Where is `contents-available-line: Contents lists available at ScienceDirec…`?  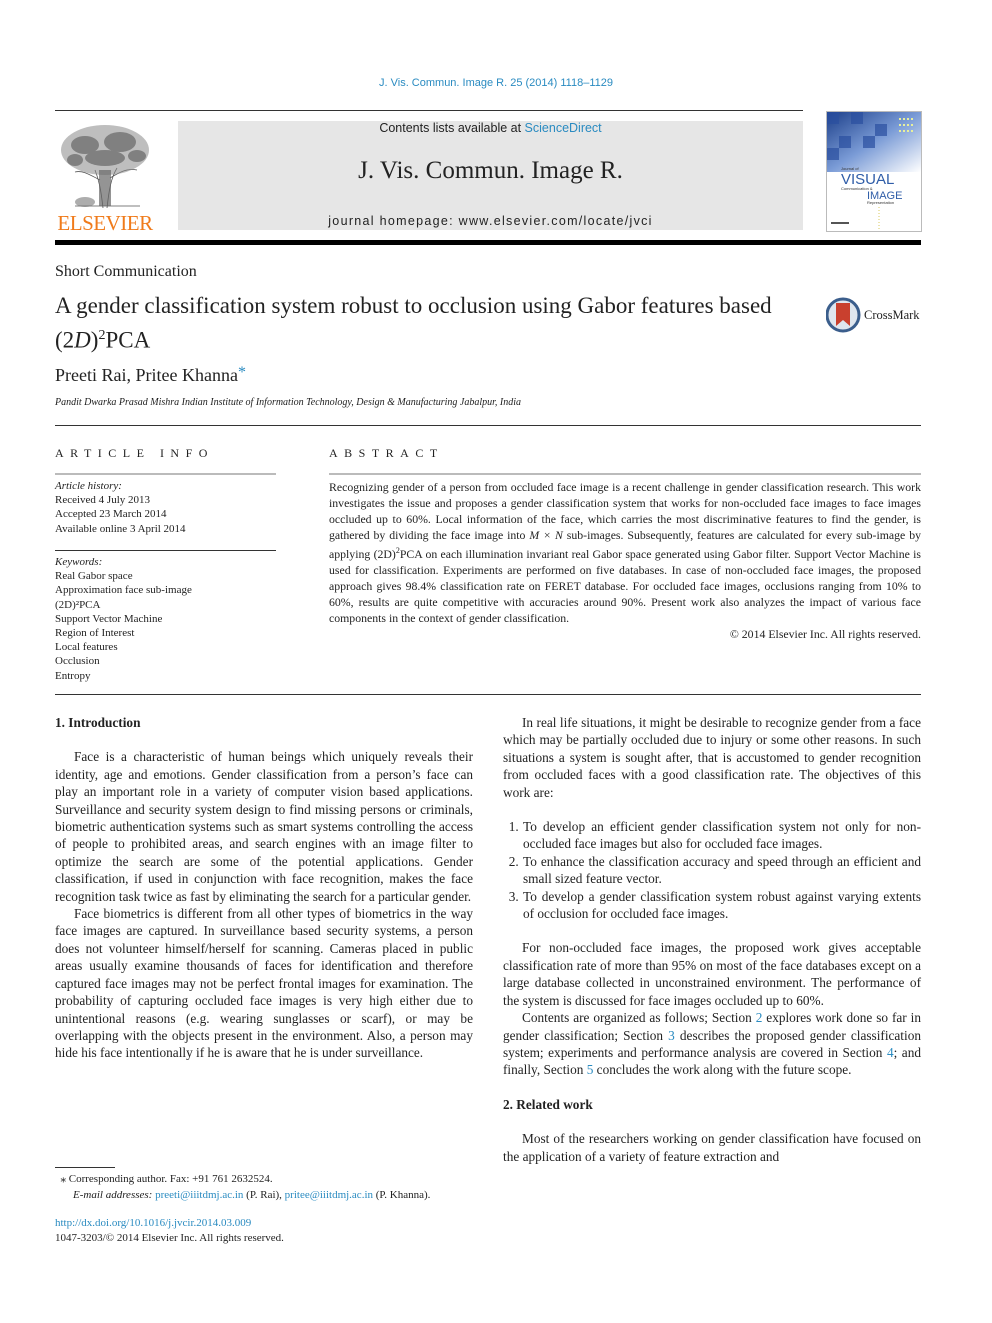 contents-available-line: Contents lists available at ScienceDirec… is located at coordinates (490, 128).